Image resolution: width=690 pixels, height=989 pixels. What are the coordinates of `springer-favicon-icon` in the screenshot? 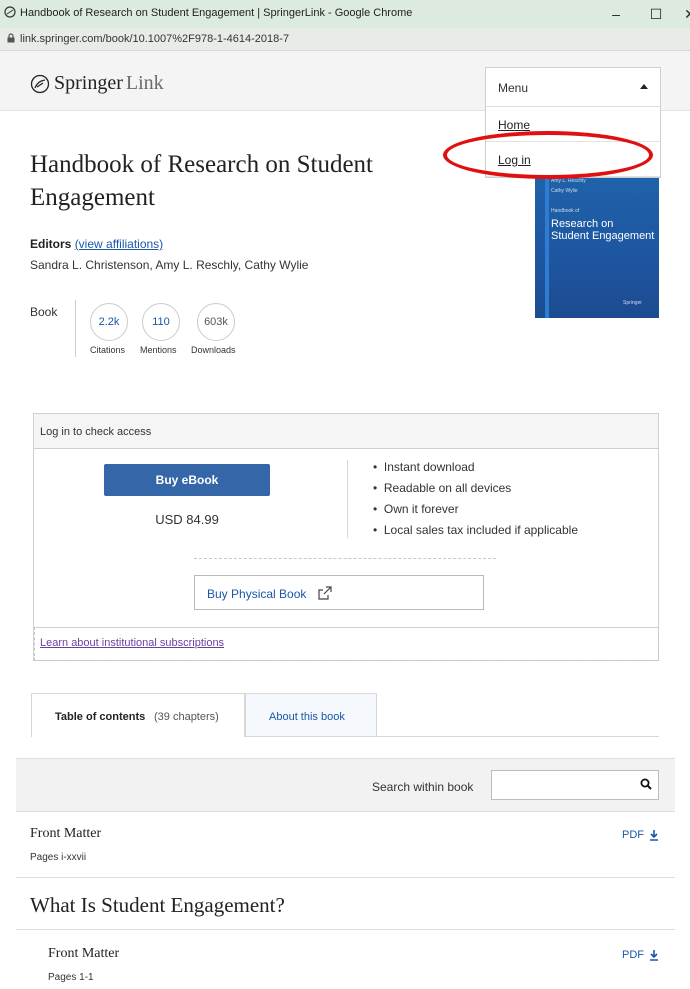 It's located at (10, 12).